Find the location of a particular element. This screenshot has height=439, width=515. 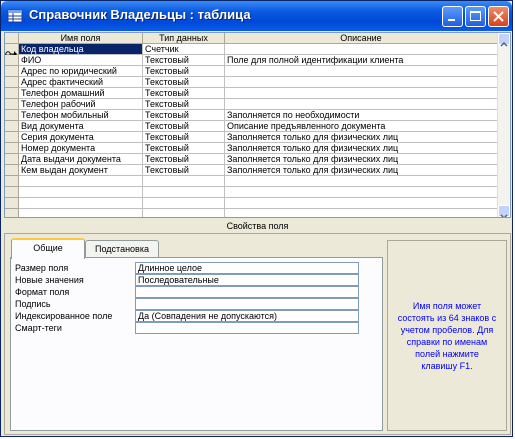

property-label: Смарт-теги is located at coordinates (38, 328).